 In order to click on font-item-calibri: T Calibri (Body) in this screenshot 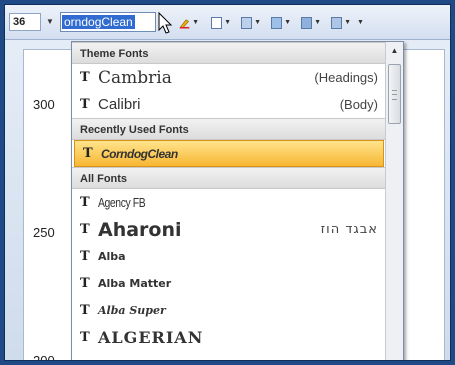, I will do `click(229, 104)`.